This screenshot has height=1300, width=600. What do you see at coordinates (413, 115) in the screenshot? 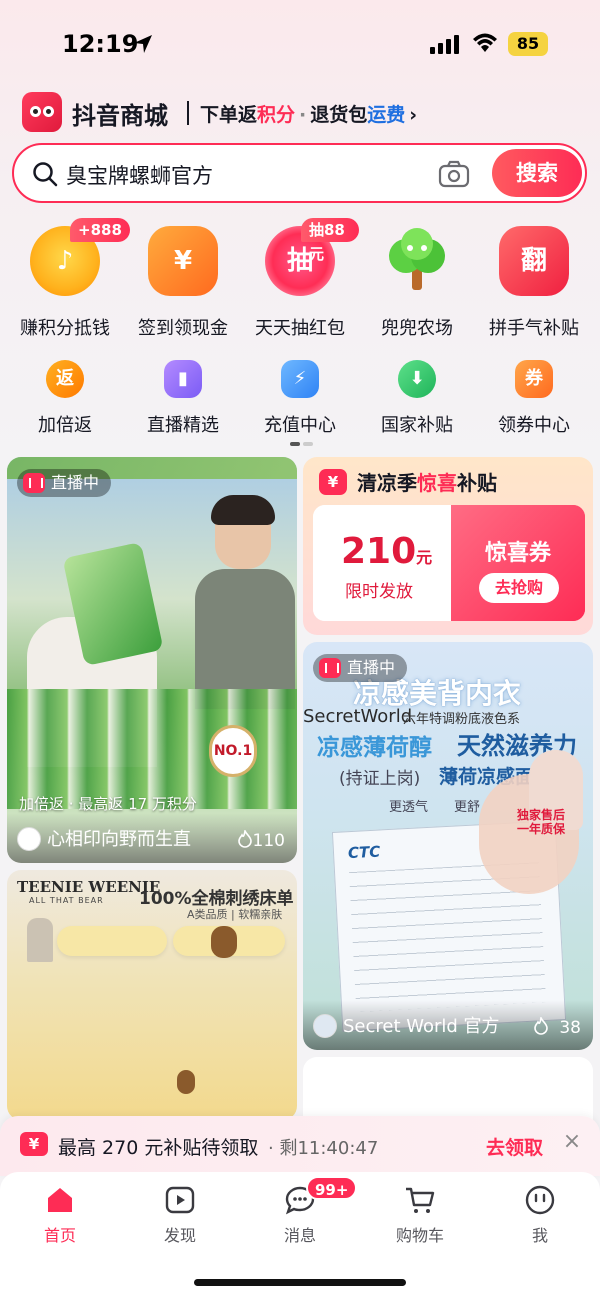
I see `chevron-right-icon: ›` at bounding box center [413, 115].